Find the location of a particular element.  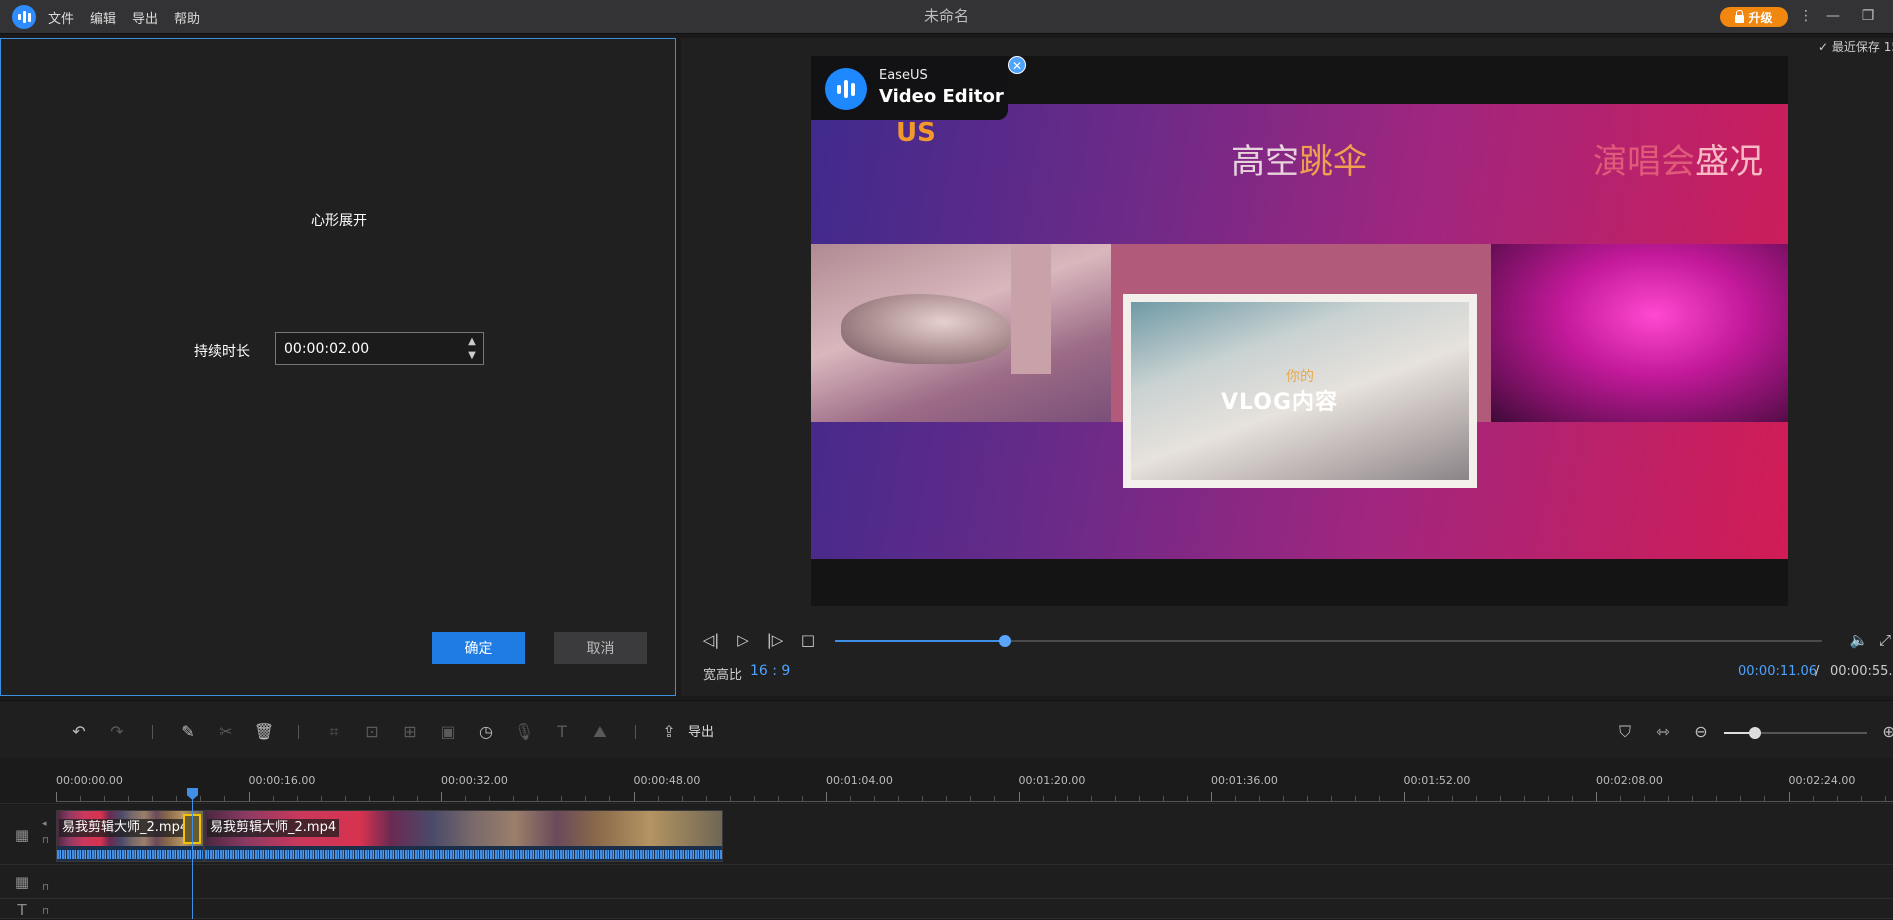

menu-file: 文件 is located at coordinates (61, 17).